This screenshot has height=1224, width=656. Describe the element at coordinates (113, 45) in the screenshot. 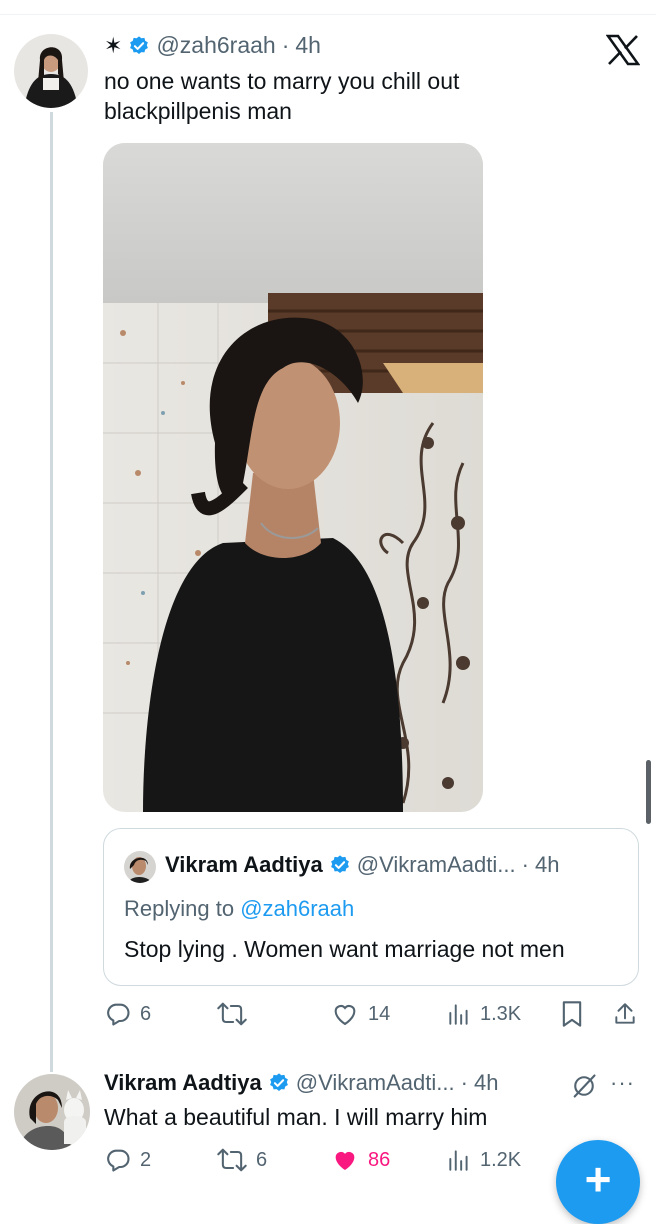

I see `star-icon: ✶` at that location.